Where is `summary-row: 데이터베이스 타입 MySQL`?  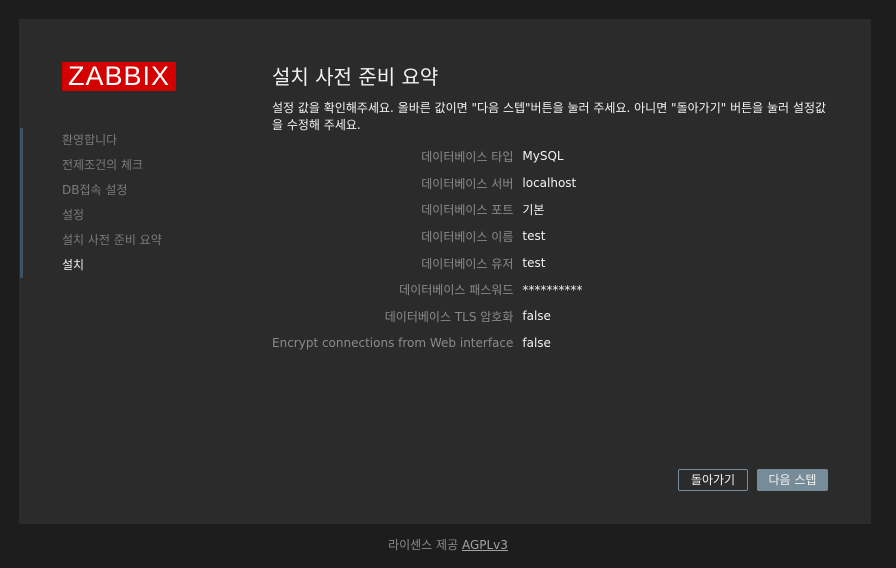
summary-row: 데이터베이스 타입 MySQL is located at coordinates (427, 156).